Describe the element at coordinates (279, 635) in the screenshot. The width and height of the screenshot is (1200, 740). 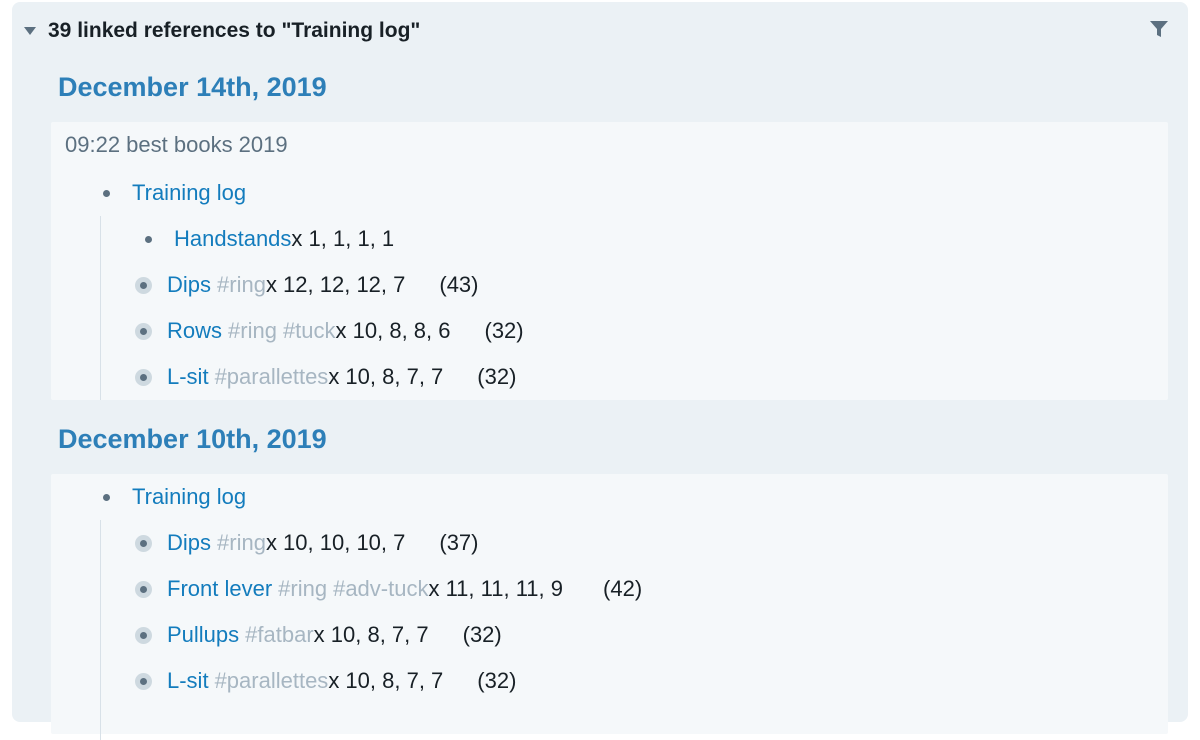
I see `tag-link: #fatbar` at that location.